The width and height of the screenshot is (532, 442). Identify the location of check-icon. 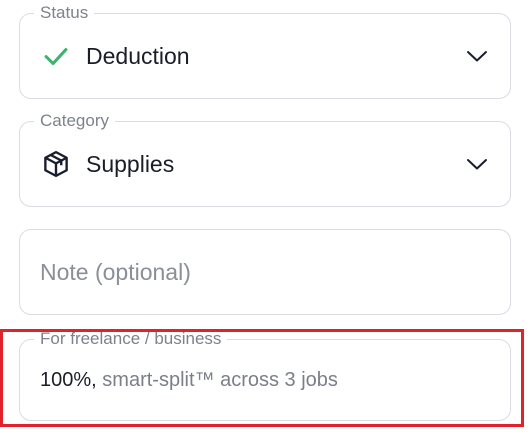
(56, 56).